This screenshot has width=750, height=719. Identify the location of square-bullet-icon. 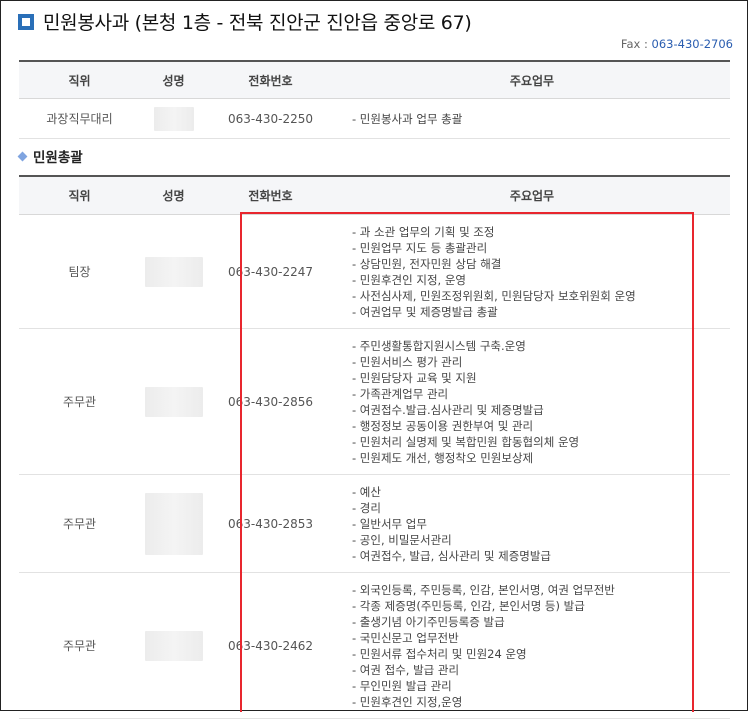
(26, 21).